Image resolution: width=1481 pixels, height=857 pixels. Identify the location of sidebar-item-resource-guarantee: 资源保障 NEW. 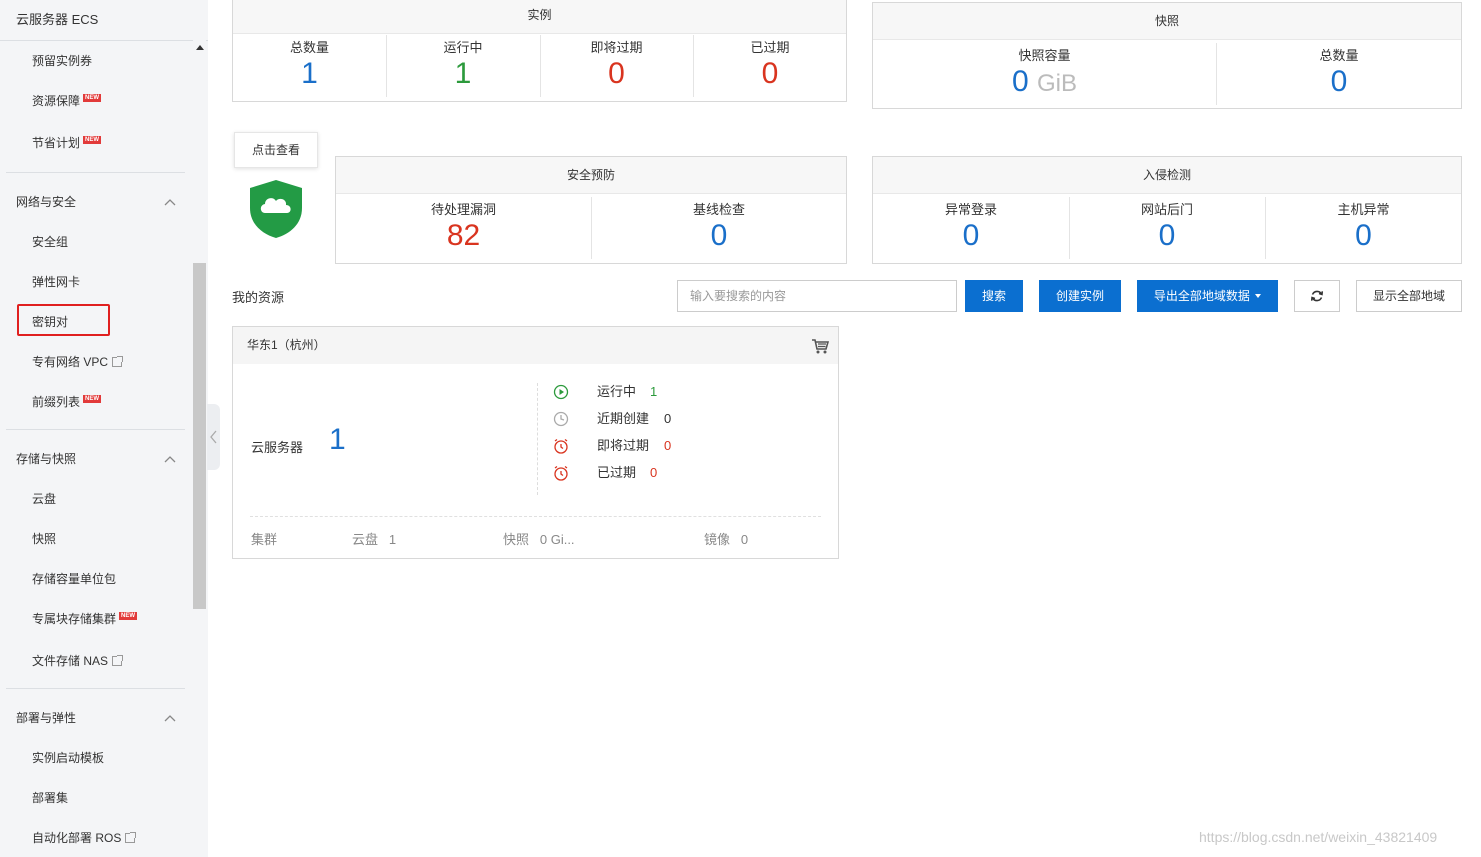
(67, 101).